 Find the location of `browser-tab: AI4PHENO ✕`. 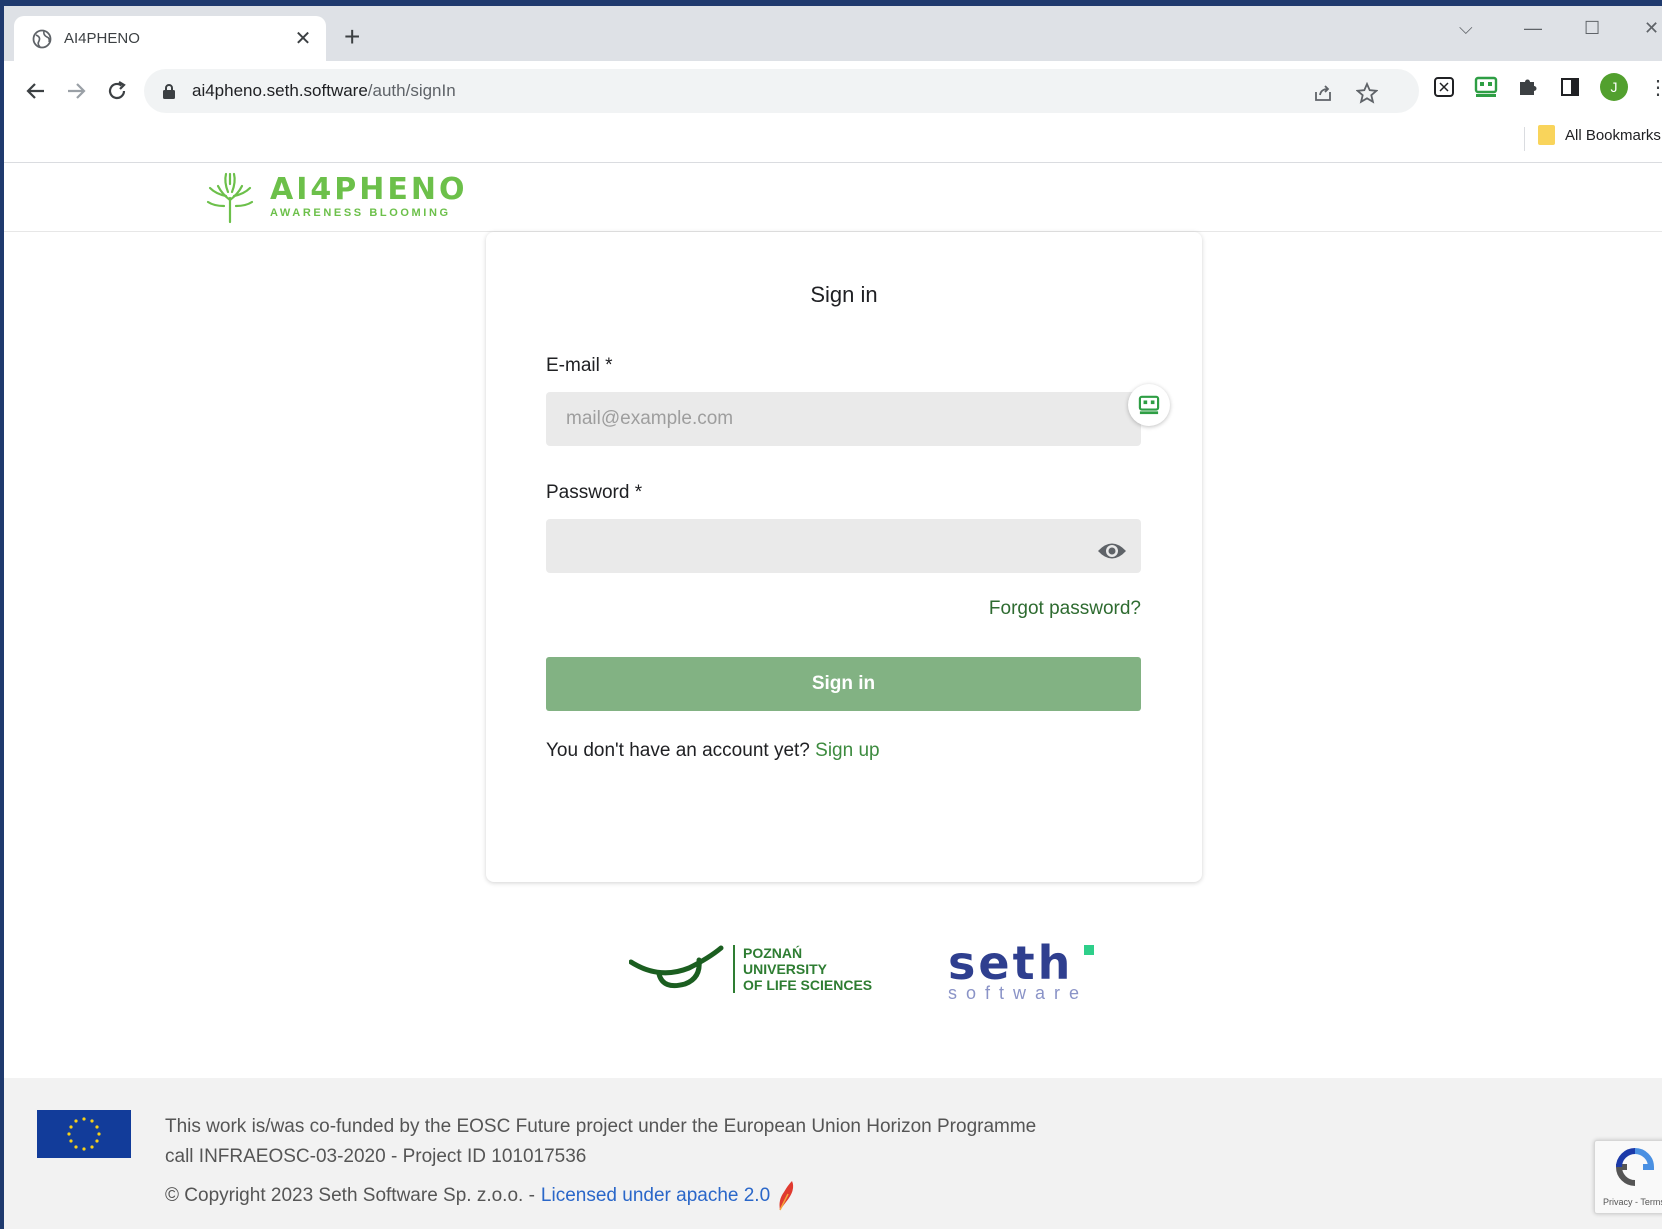

browser-tab: AI4PHENO ✕ is located at coordinates (170, 38).